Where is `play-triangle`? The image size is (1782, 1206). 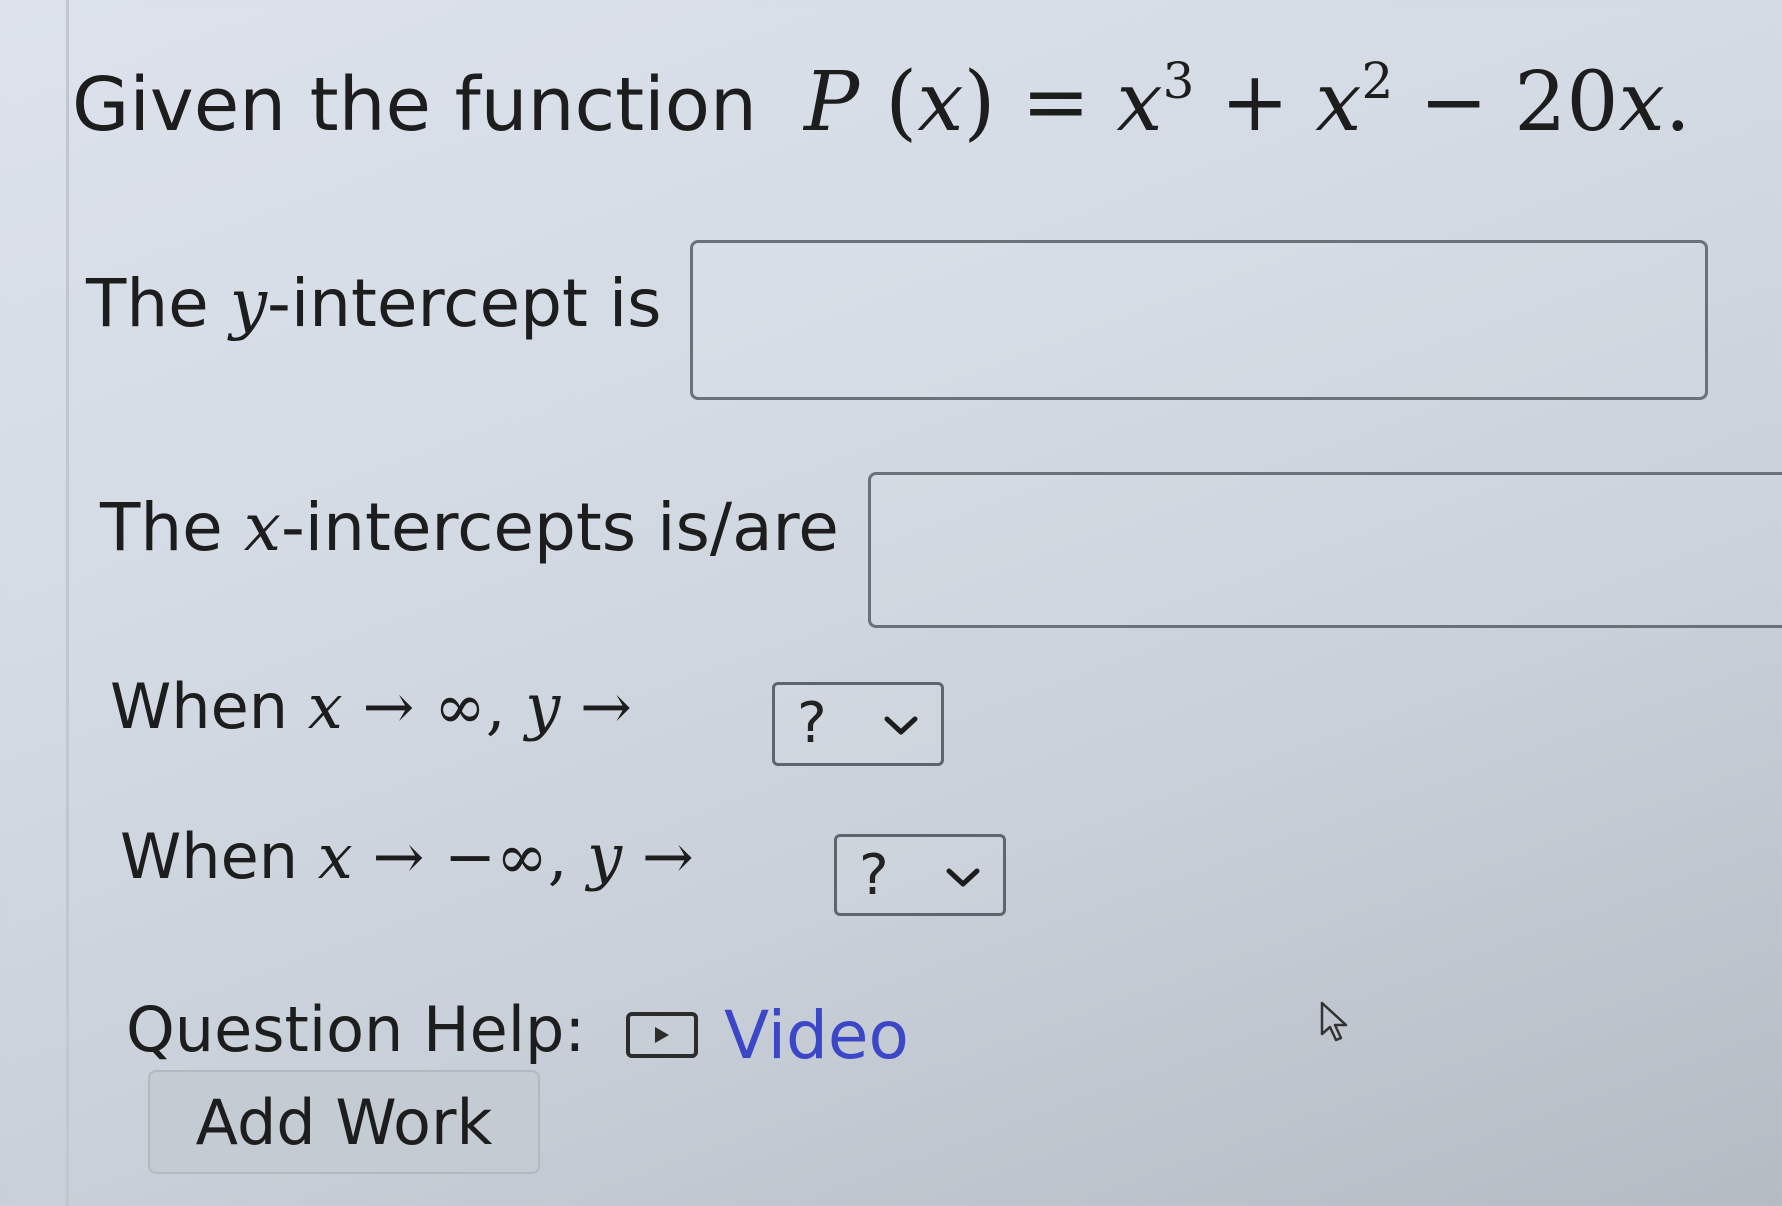 play-triangle is located at coordinates (662, 1035).